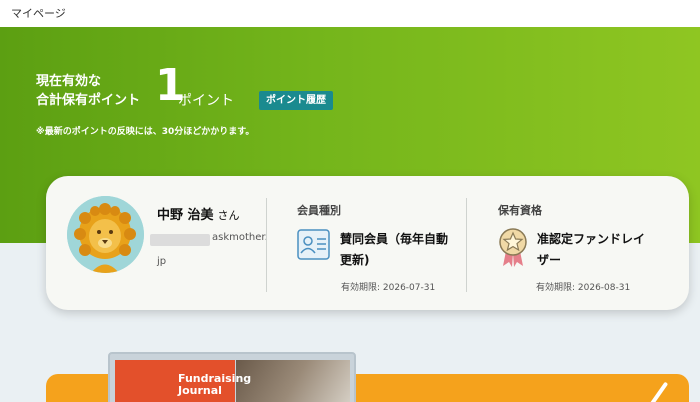  I want to click on page-title: マイページ, so click(38, 13).